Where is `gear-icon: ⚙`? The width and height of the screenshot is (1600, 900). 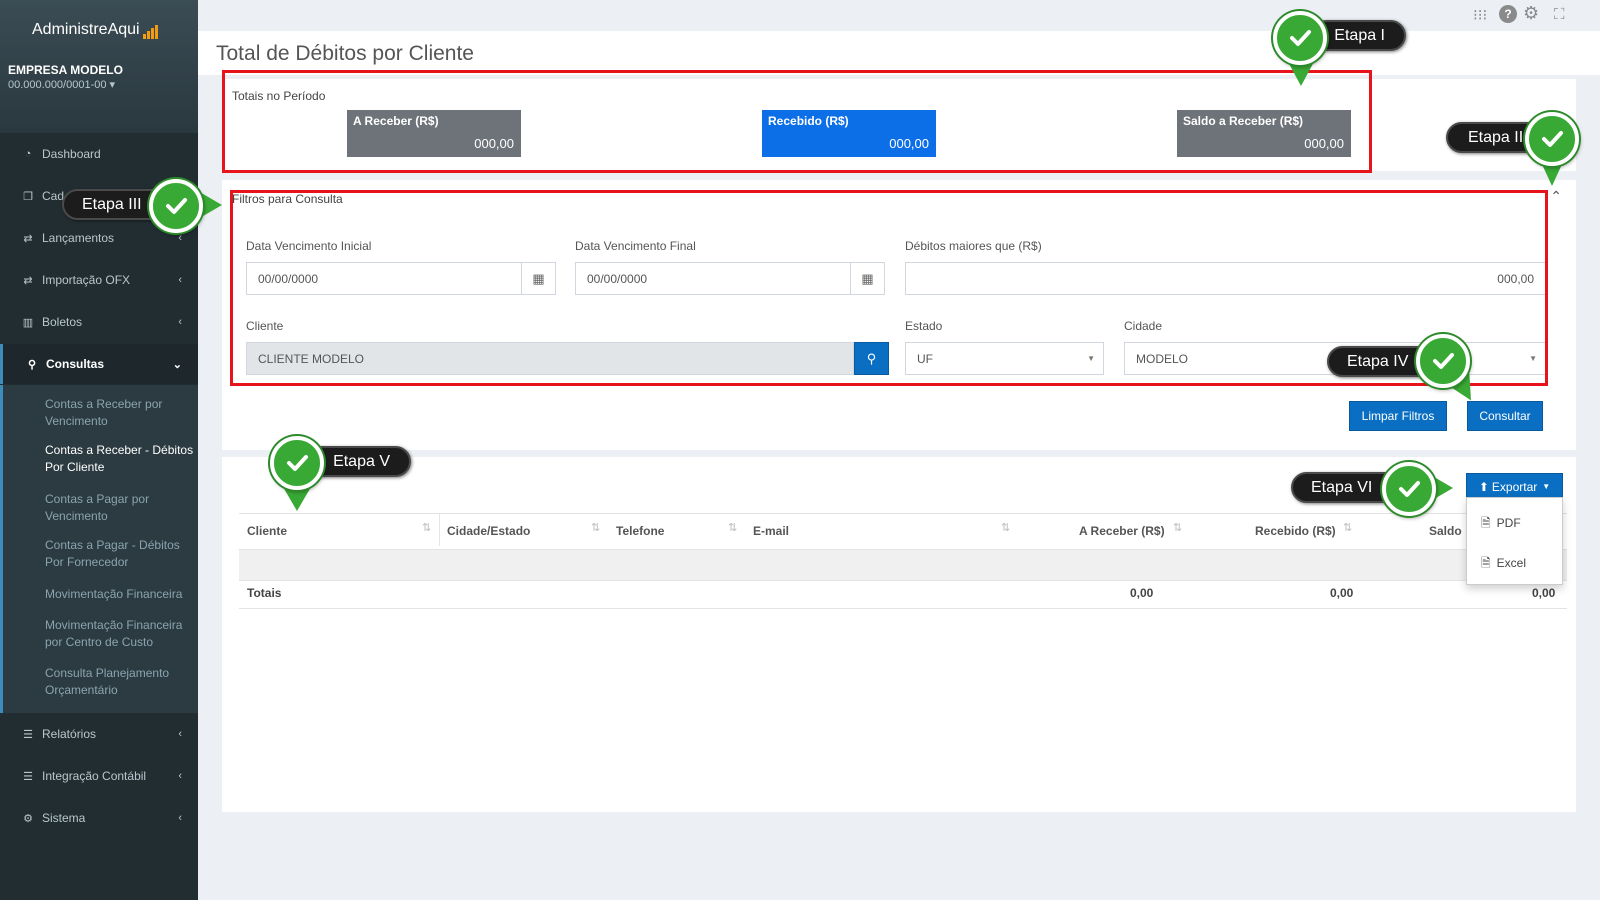 gear-icon: ⚙ is located at coordinates (1531, 13).